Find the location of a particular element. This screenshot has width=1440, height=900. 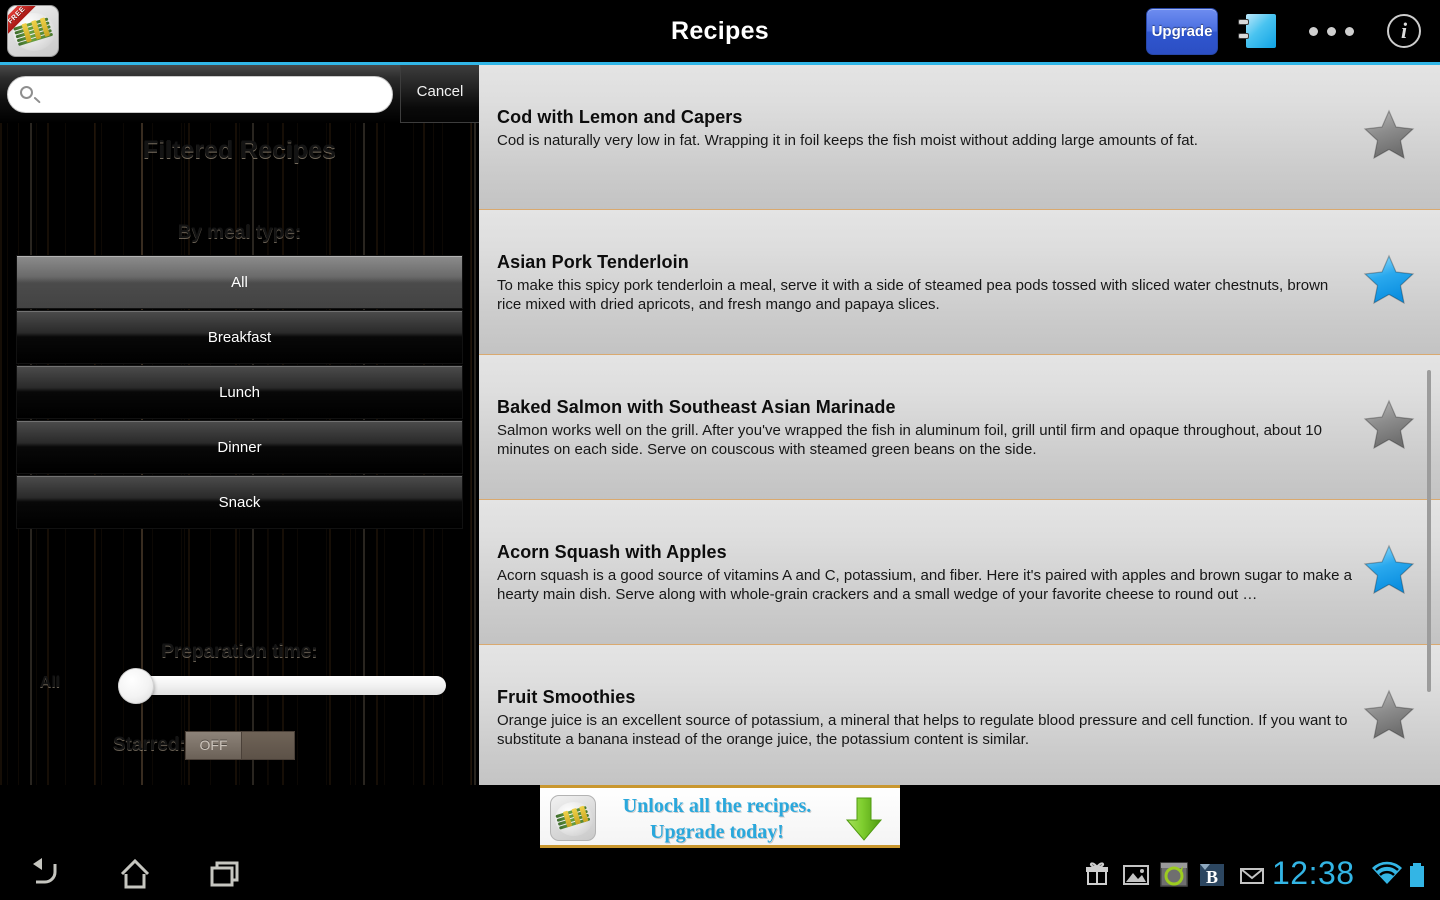

starred-toggle: OFF is located at coordinates (240, 745).